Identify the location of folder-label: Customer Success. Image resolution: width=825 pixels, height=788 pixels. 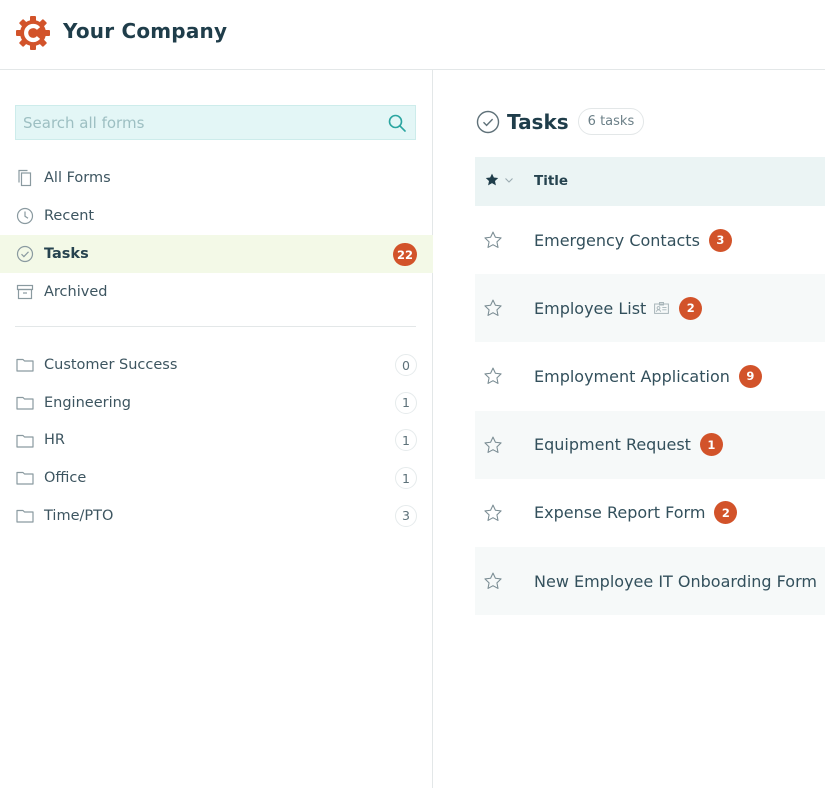
(111, 364).